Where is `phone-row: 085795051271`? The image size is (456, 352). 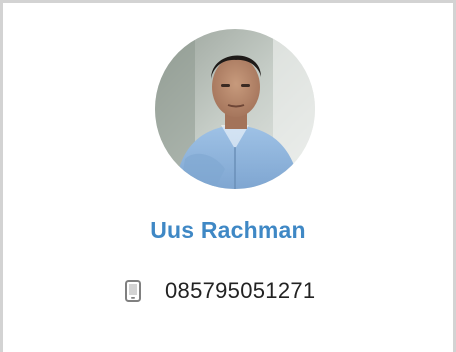 phone-row: 085795051271 is located at coordinates (219, 291).